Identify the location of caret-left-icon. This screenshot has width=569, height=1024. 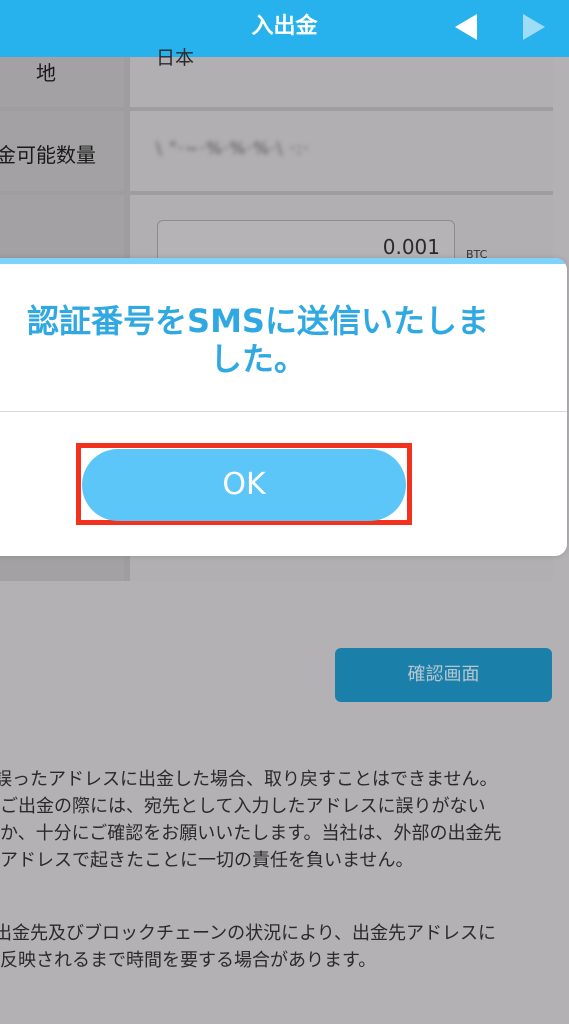
(466, 27).